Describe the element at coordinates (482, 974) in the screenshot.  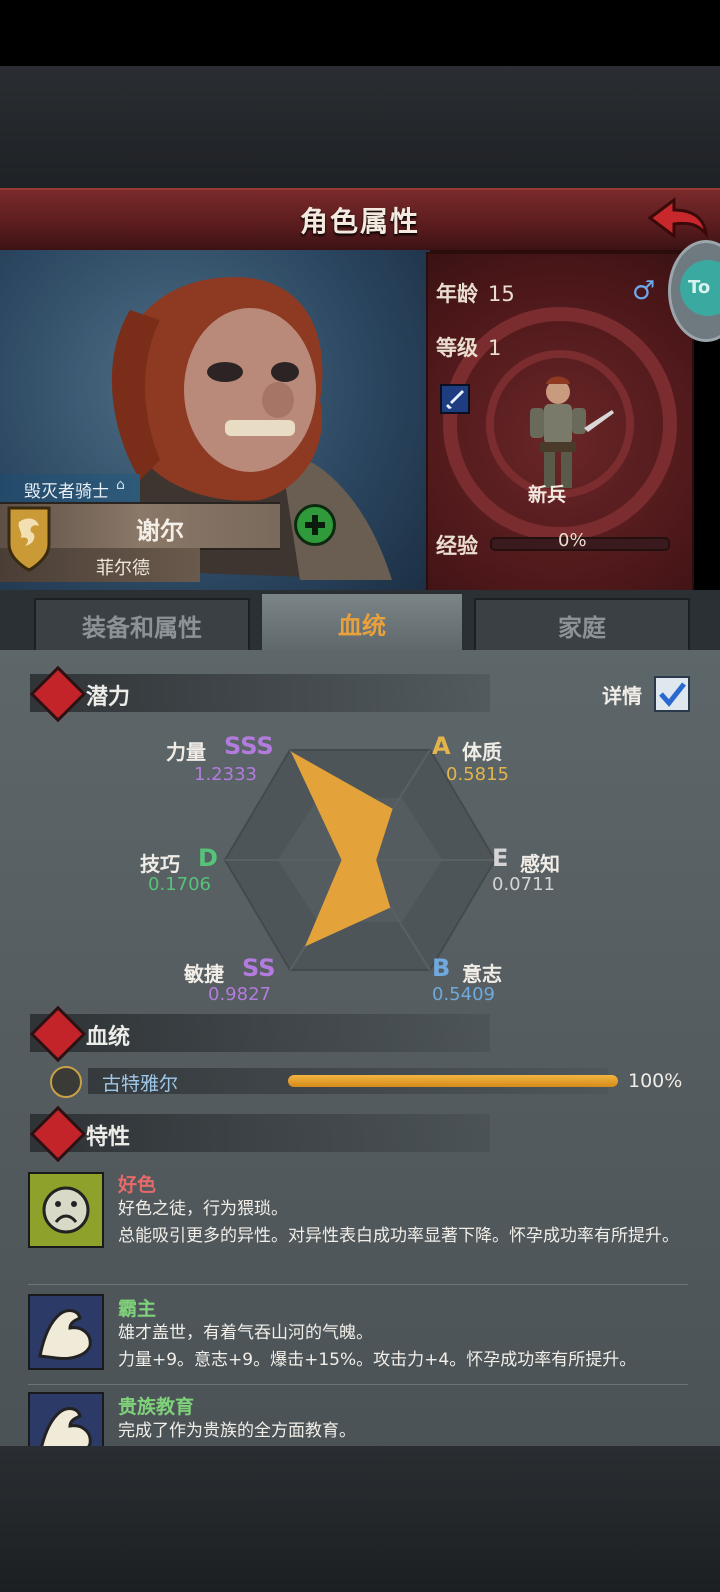
I see `stat-name-willpower: 意志` at that location.